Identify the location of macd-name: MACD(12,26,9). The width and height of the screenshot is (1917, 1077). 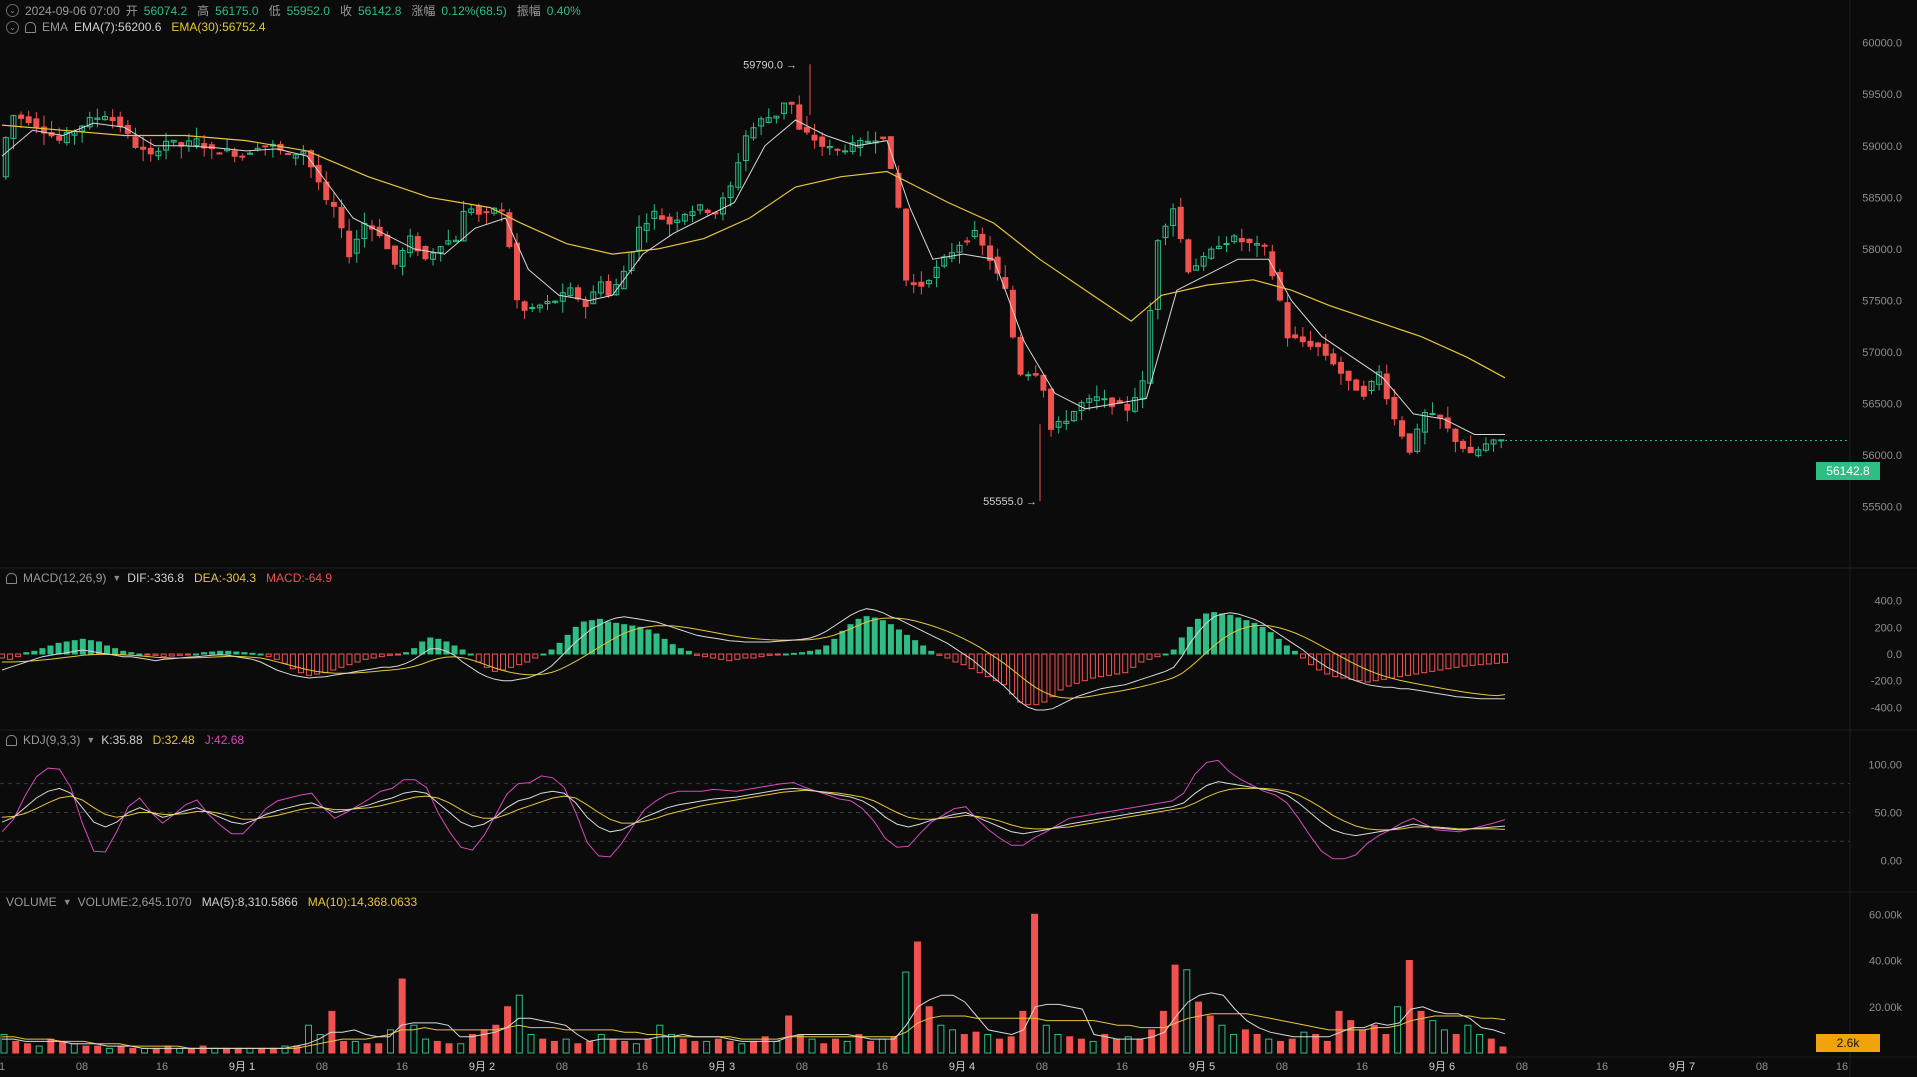
(64, 578).